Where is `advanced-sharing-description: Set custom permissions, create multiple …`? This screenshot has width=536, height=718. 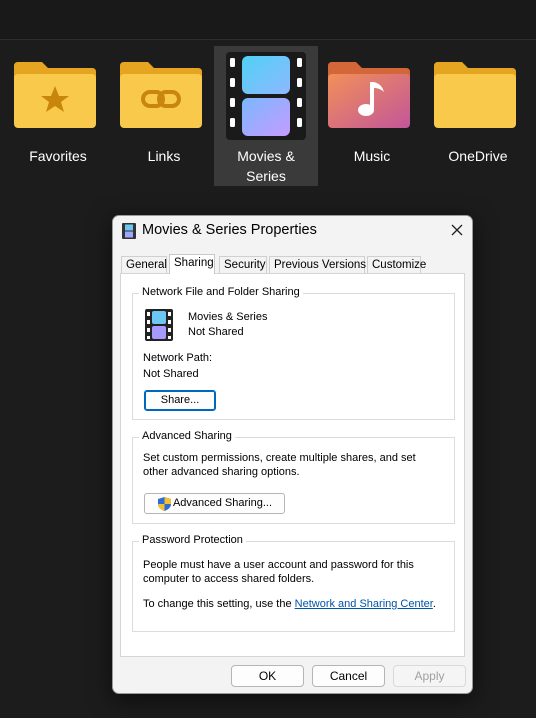 advanced-sharing-description: Set custom permissions, create multiple … is located at coordinates (279, 465).